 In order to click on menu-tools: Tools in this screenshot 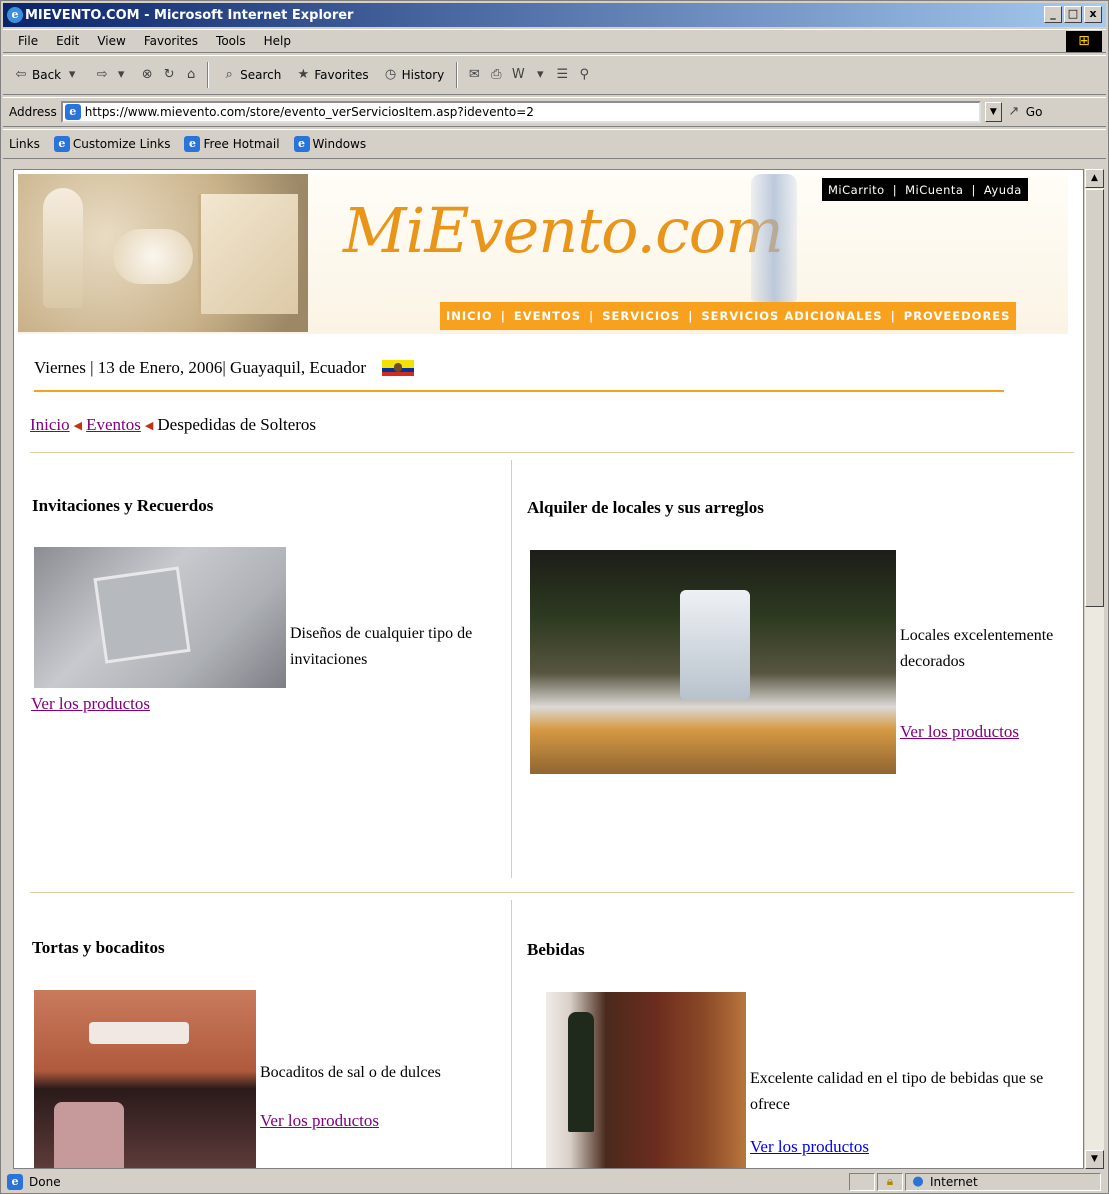, I will do `click(231, 41)`.